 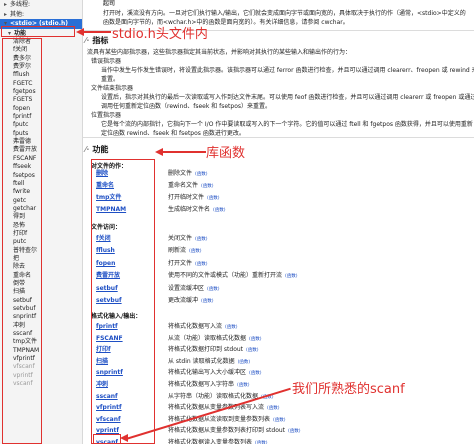 I want to click on function-description: 生成临时文件名, so click(x=189, y=209).